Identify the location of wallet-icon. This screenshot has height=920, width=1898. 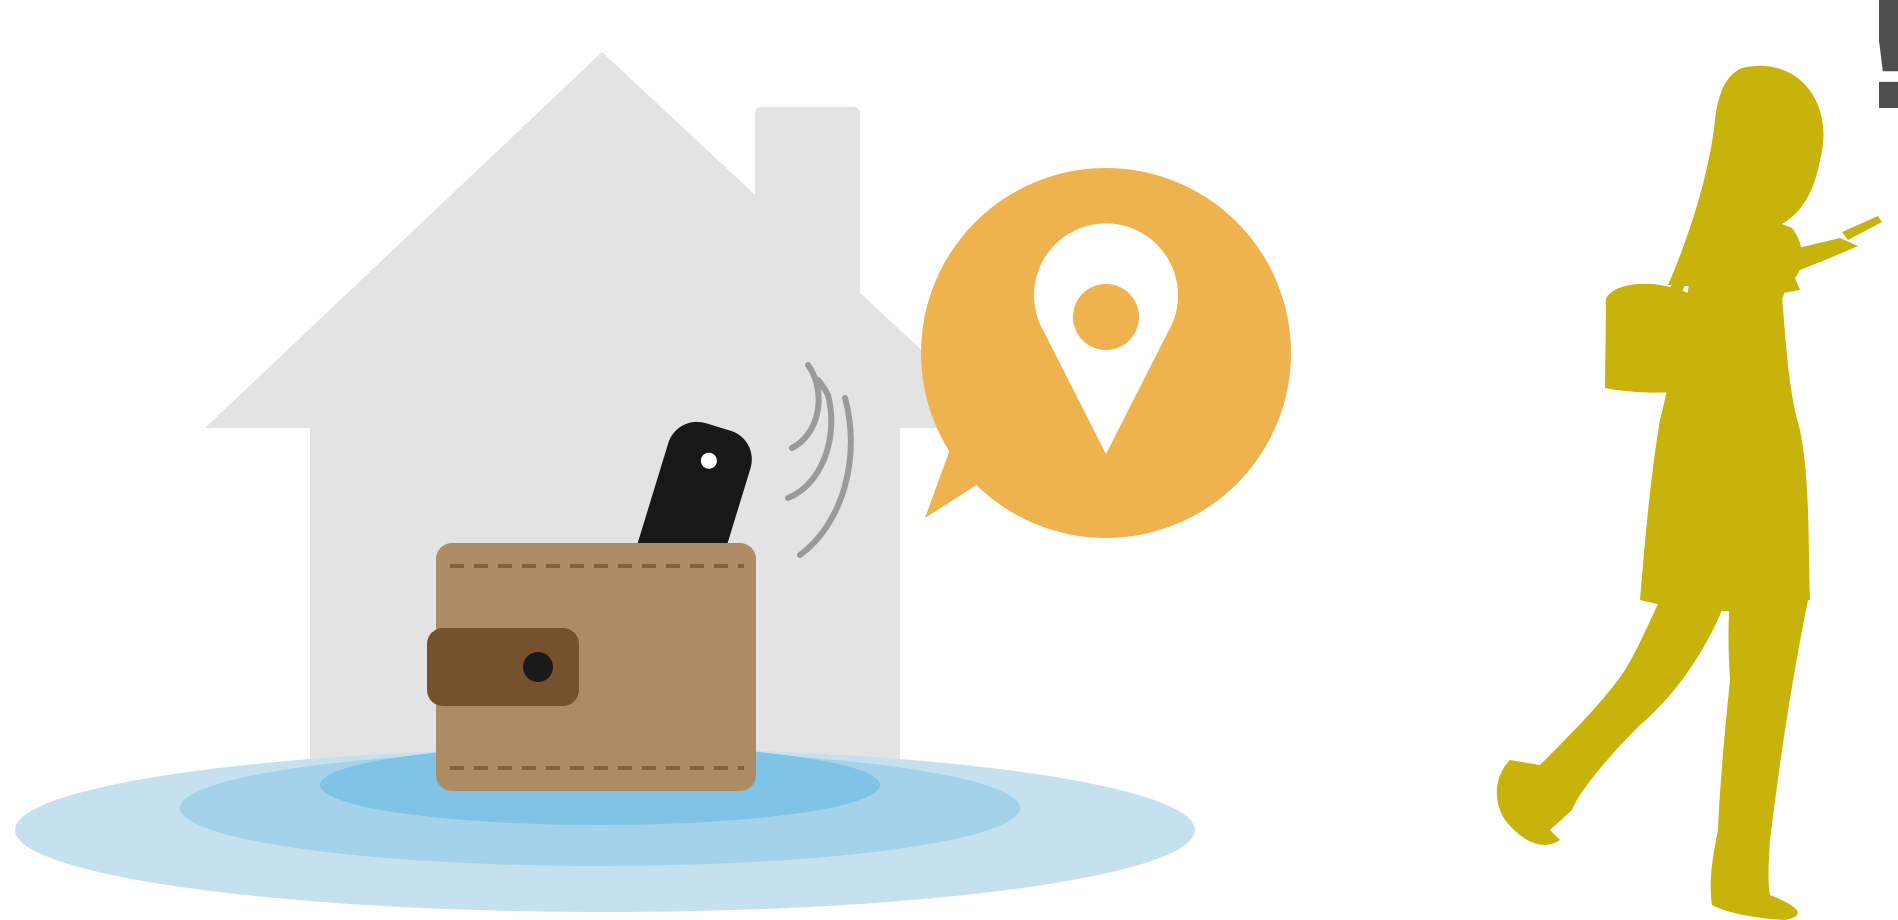
(591, 667).